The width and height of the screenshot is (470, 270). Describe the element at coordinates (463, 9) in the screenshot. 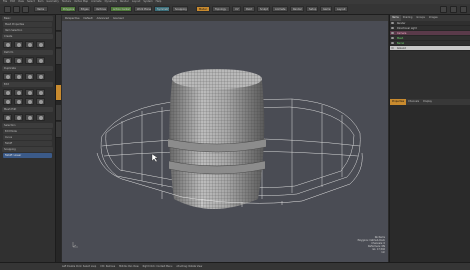

I see `help-icon` at that location.